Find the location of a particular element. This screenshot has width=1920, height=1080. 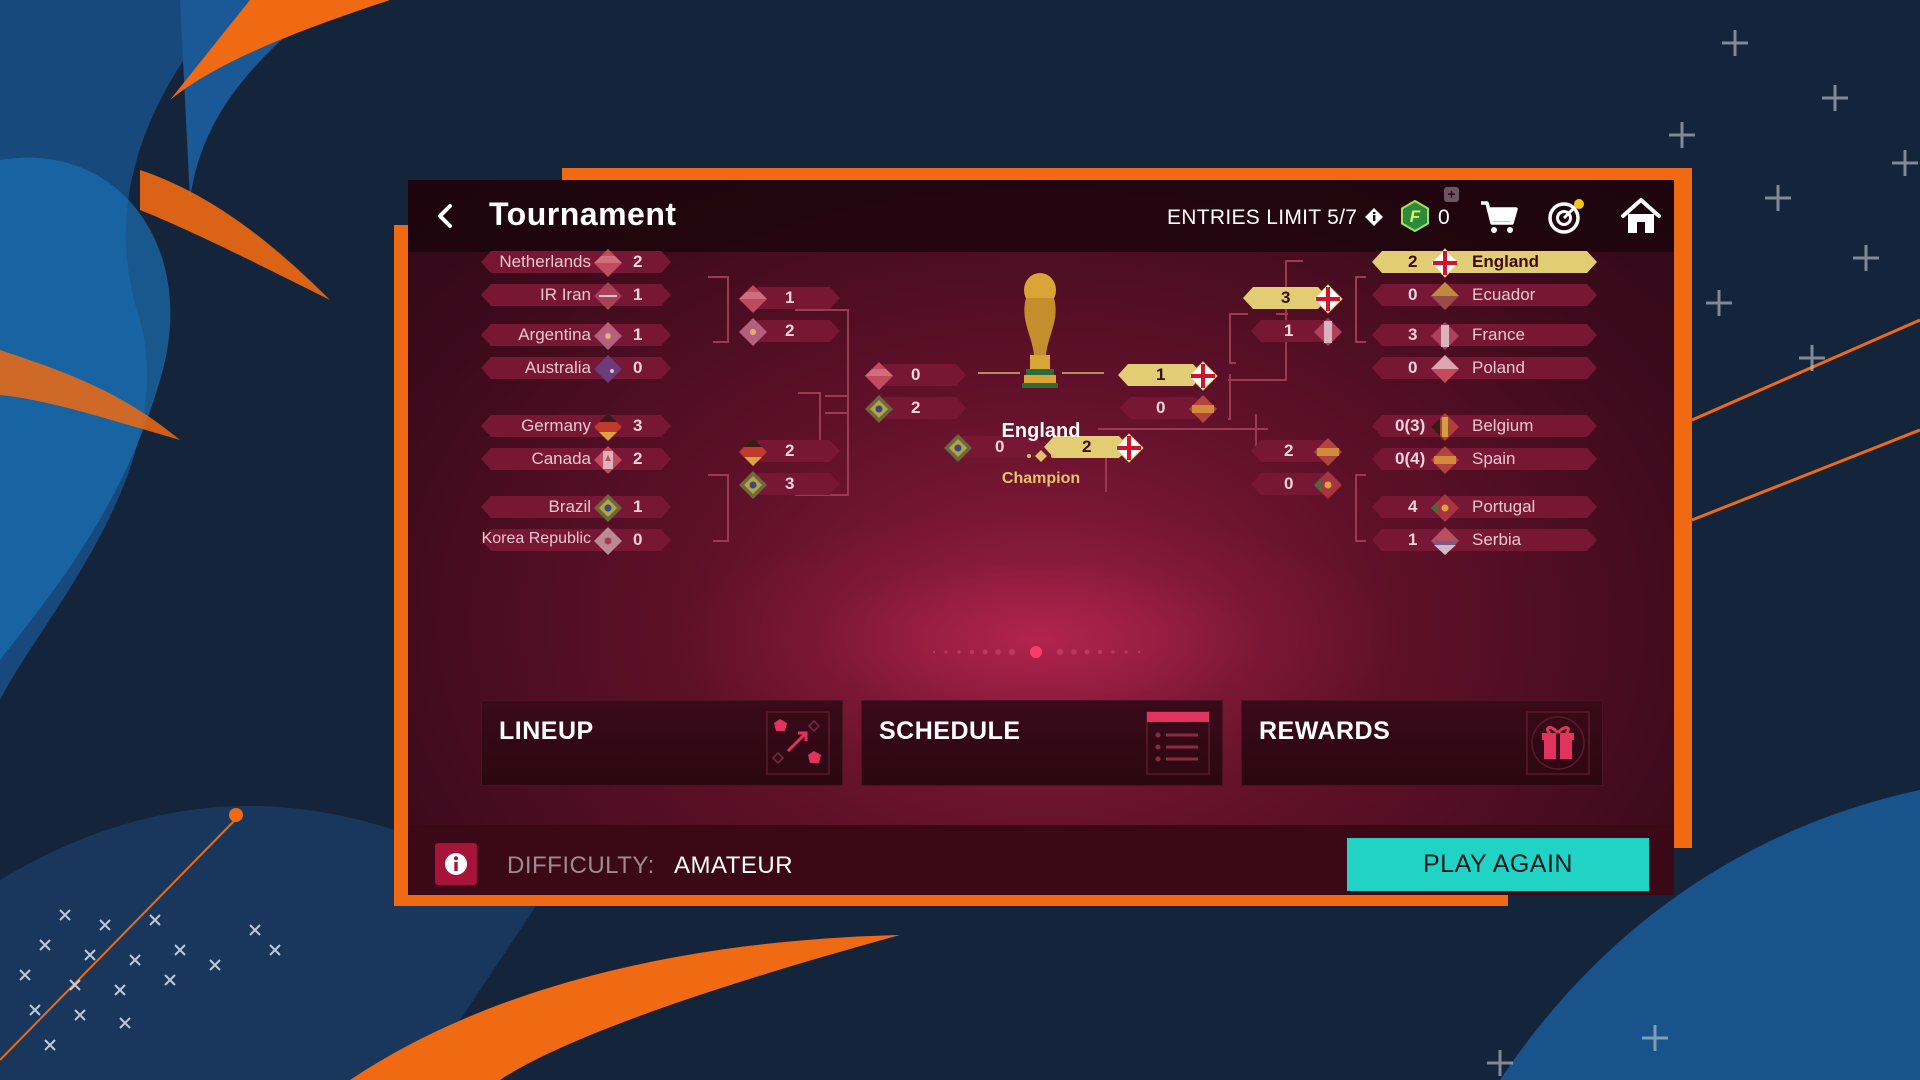

team-row-left: Canada 2 is located at coordinates (596, 459).